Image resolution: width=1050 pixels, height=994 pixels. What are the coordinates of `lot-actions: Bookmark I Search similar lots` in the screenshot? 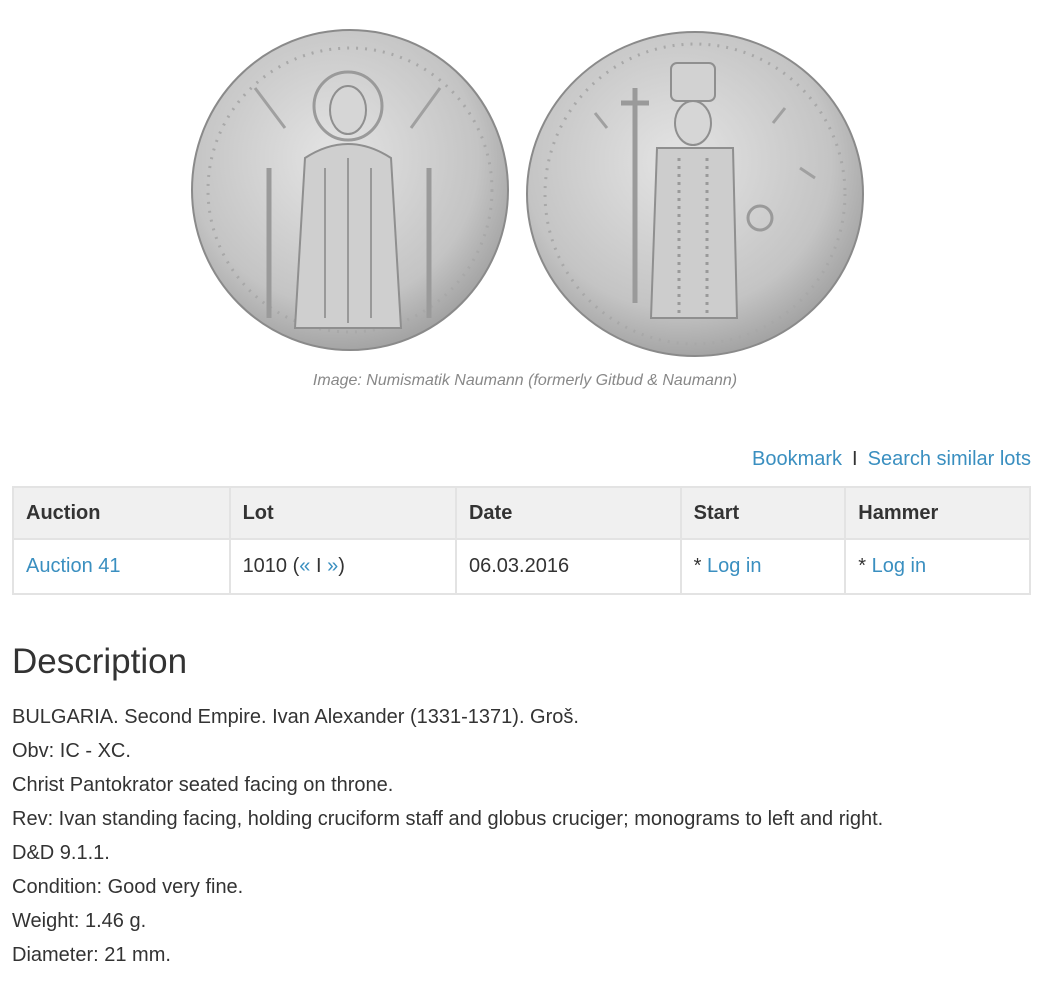 It's located at (891, 459).